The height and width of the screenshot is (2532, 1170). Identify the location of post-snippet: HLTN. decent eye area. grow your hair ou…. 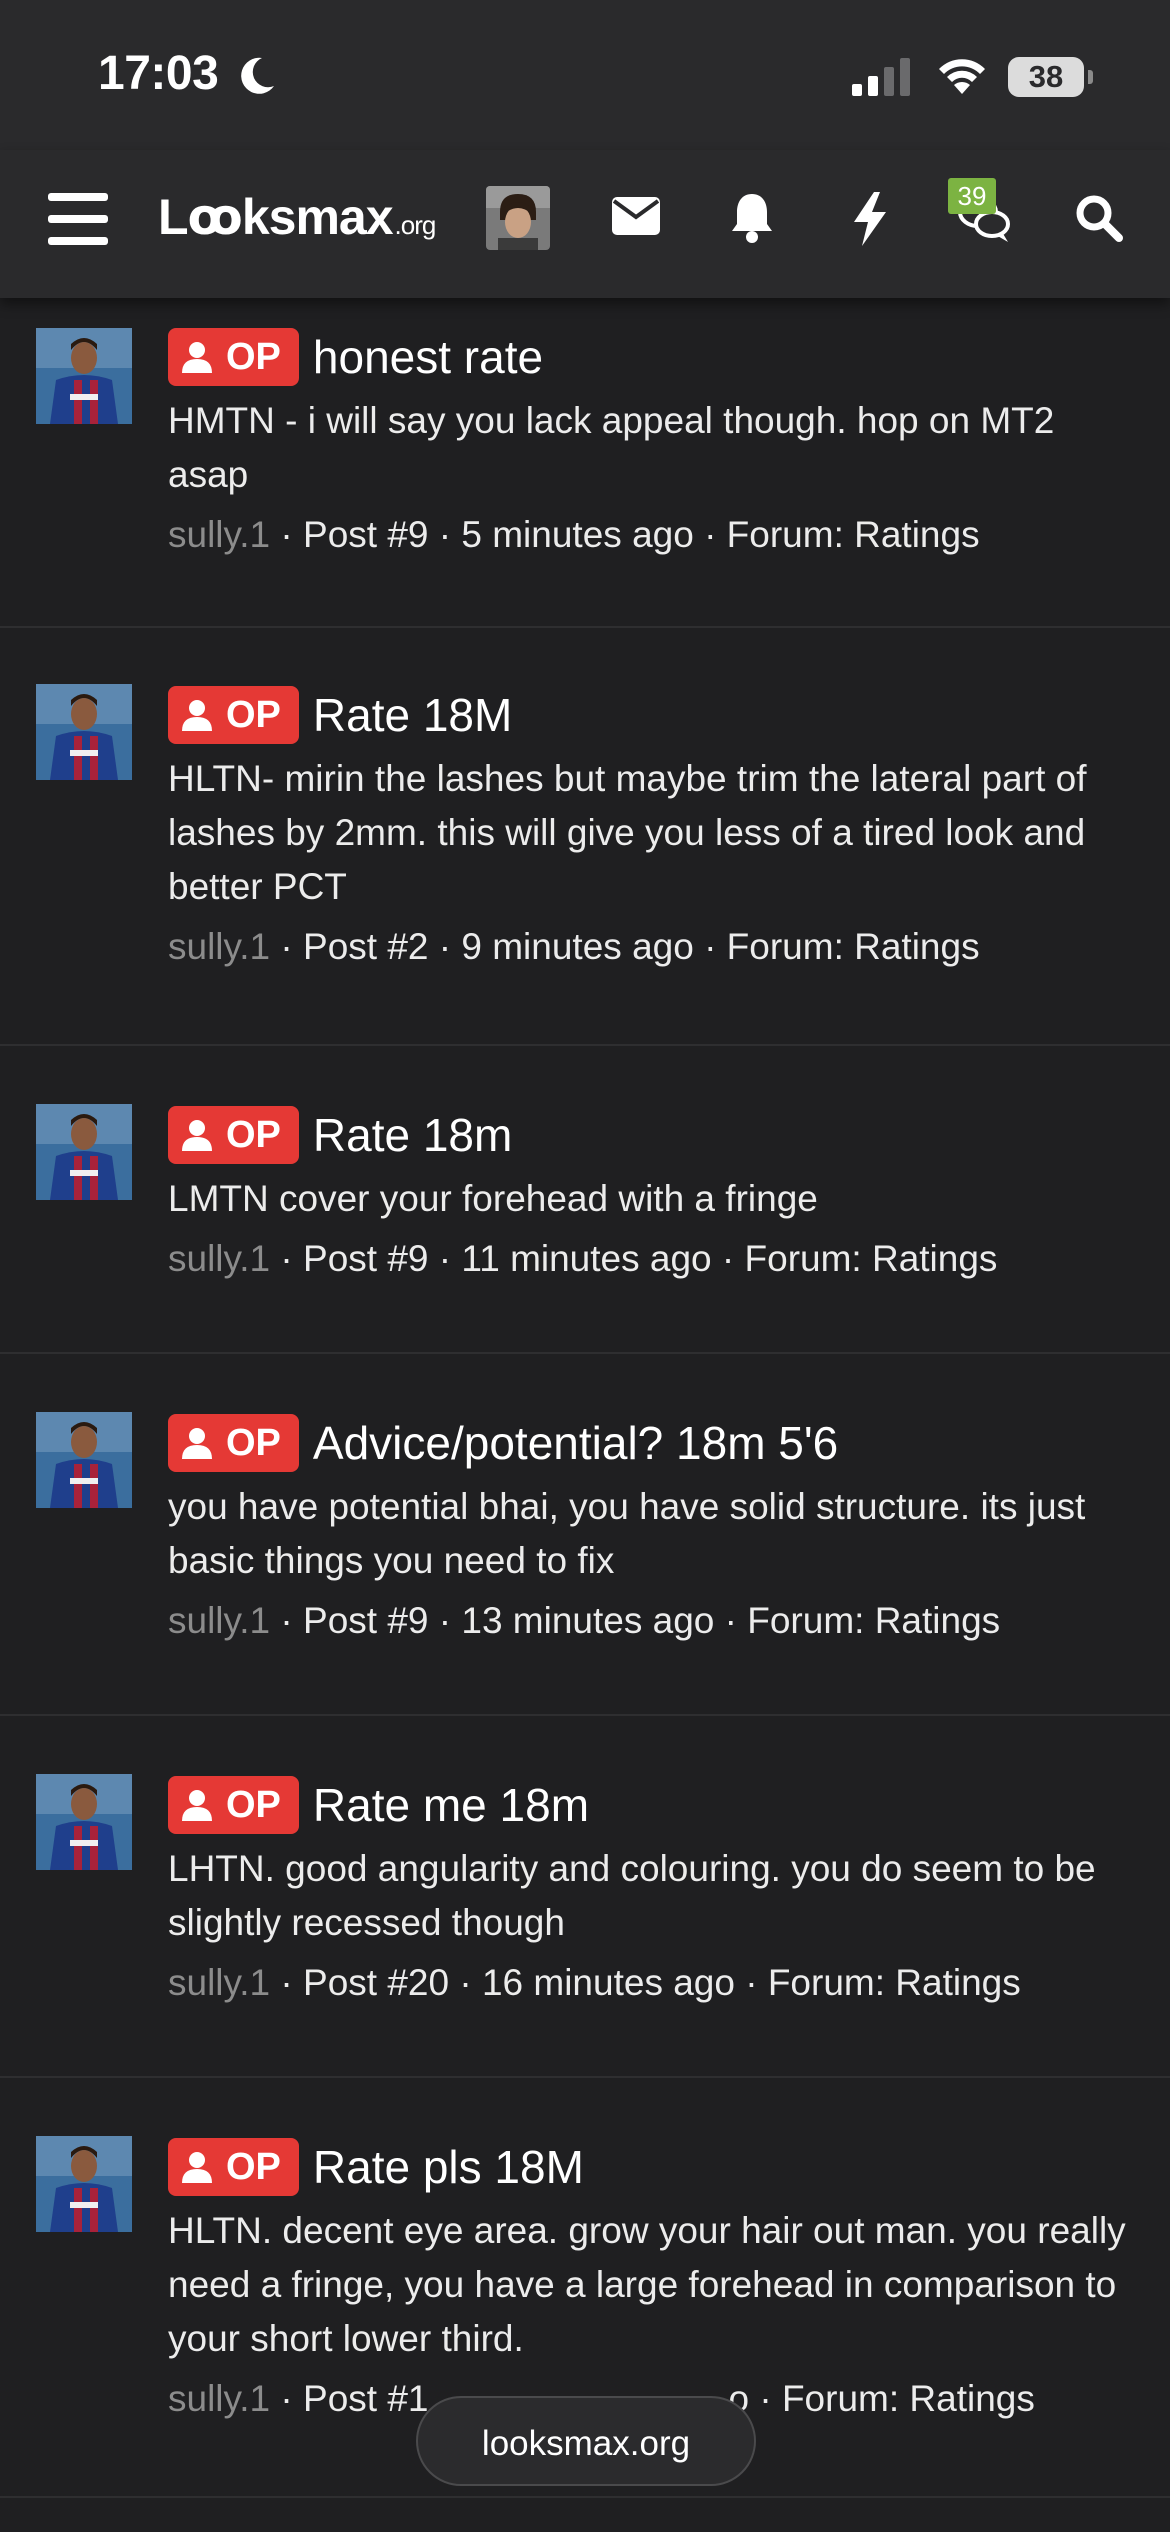
(647, 2284).